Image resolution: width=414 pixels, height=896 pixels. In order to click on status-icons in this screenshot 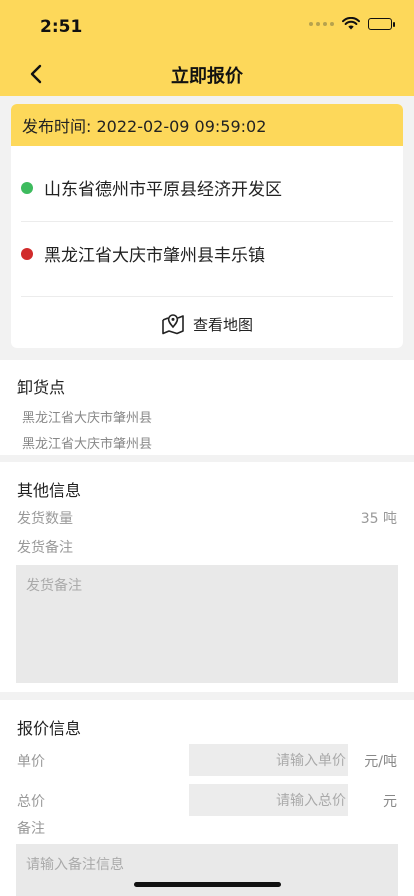, I will do `click(352, 23)`.